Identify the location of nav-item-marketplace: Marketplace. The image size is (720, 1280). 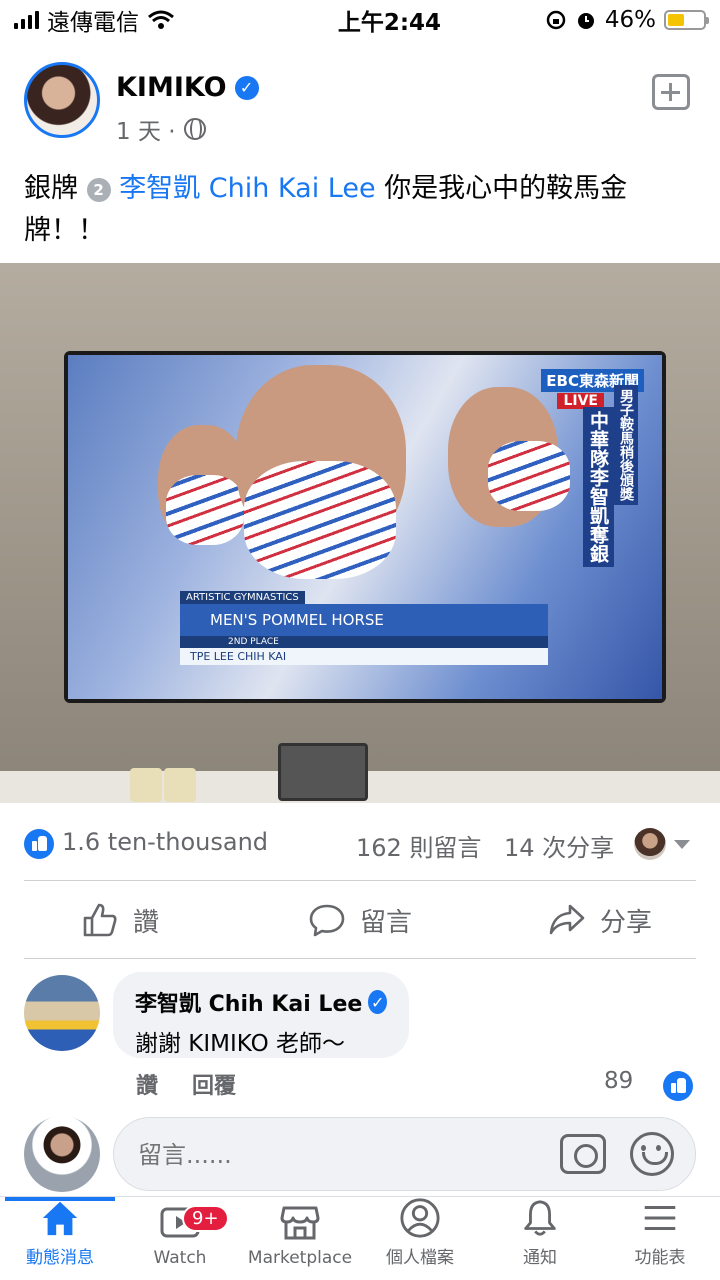
(300, 1238).